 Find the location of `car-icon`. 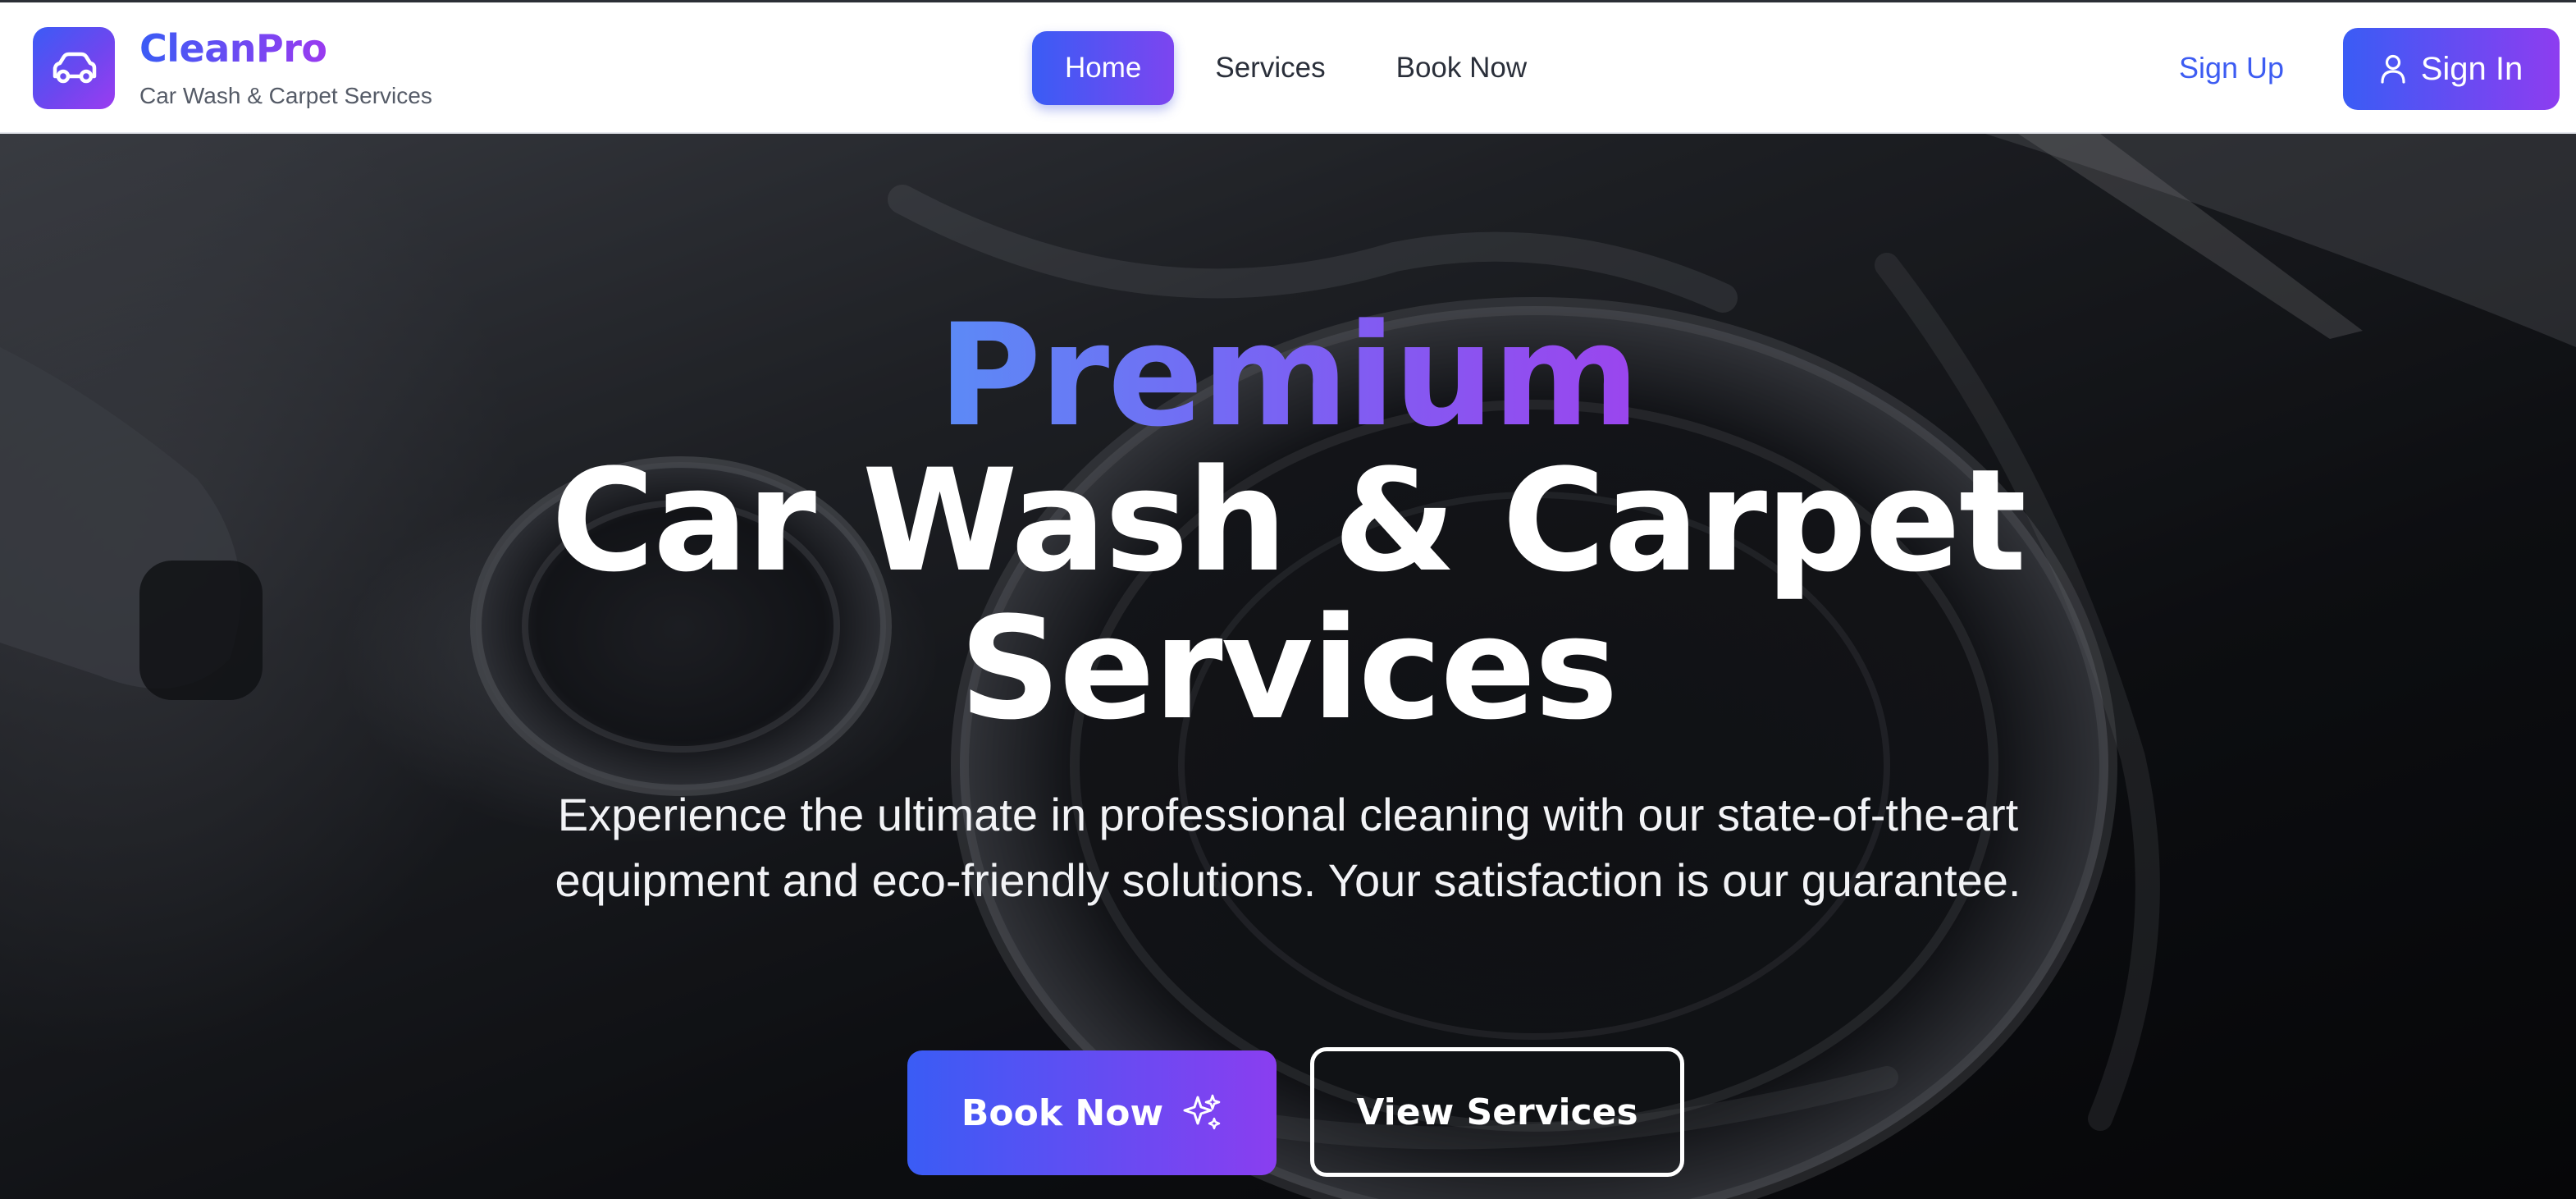

car-icon is located at coordinates (75, 68).